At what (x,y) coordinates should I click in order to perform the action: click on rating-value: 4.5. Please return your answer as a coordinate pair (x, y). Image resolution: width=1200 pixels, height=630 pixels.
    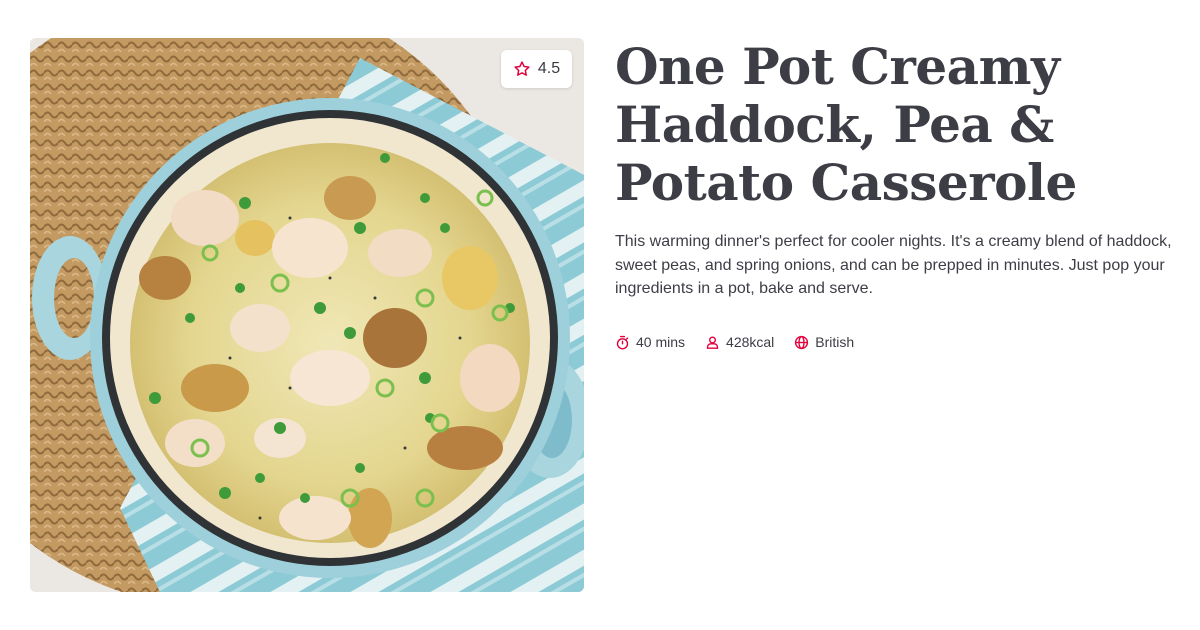
    Looking at the image, I should click on (549, 68).